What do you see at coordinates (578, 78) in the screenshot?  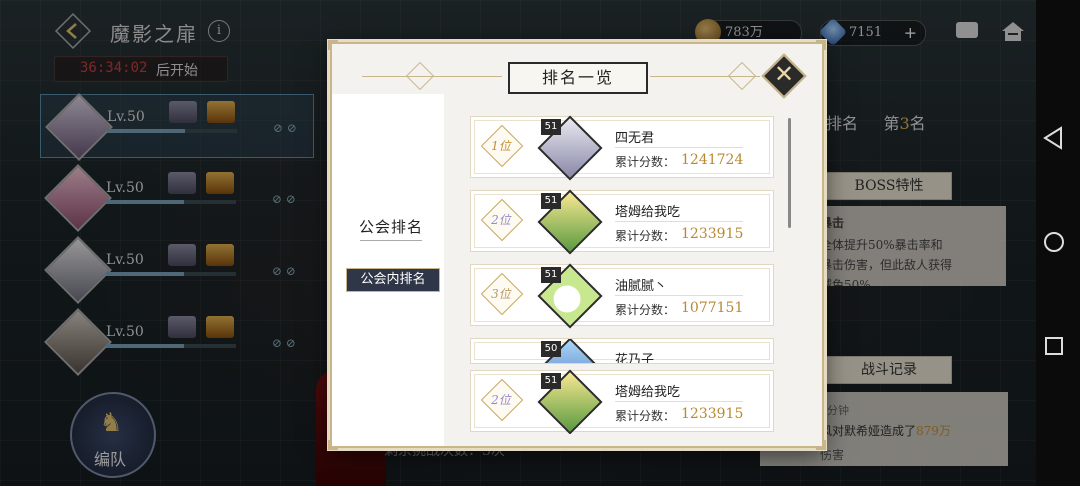 I see `modal-title: 排名一览` at bounding box center [578, 78].